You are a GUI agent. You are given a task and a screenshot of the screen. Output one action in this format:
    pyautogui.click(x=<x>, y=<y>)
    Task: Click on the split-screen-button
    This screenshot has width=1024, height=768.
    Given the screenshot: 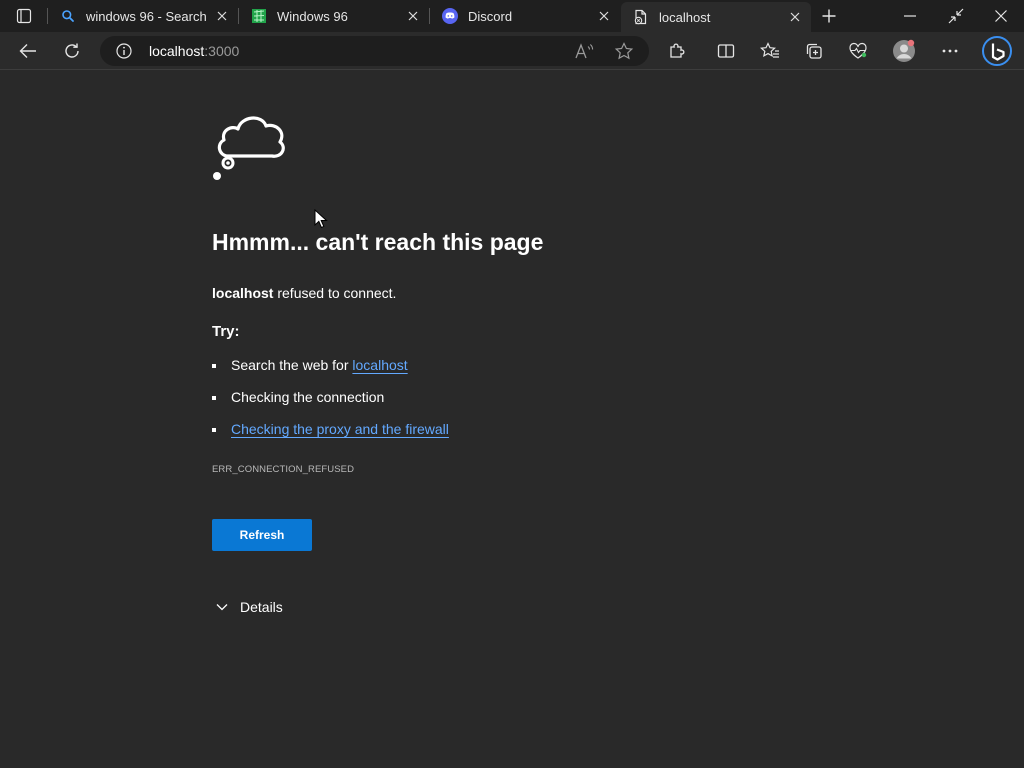 What is the action you would take?
    pyautogui.click(x=726, y=51)
    